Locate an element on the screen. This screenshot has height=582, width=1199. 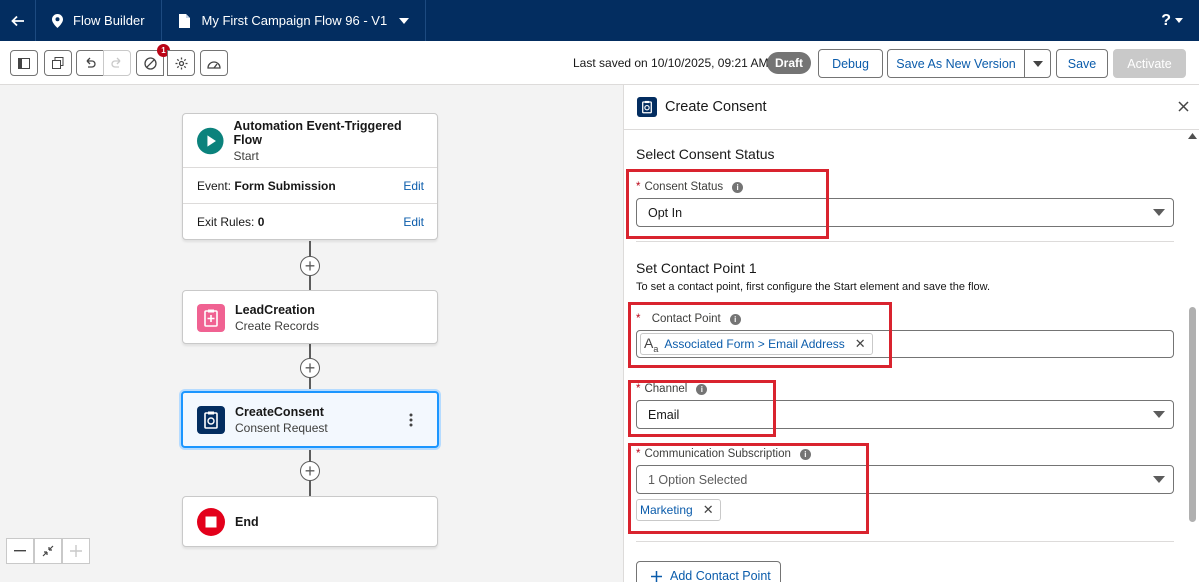
lead-creation-node: LeadCreation Create Records is located at coordinates (310, 317).